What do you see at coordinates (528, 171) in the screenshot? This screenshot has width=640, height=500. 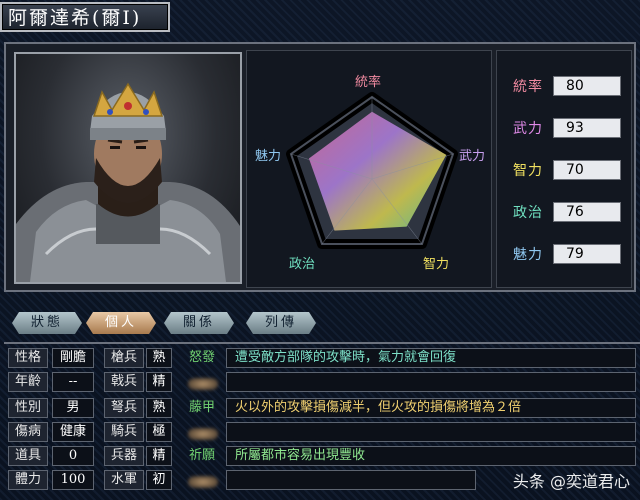 I see `stat-label: 智力` at bounding box center [528, 171].